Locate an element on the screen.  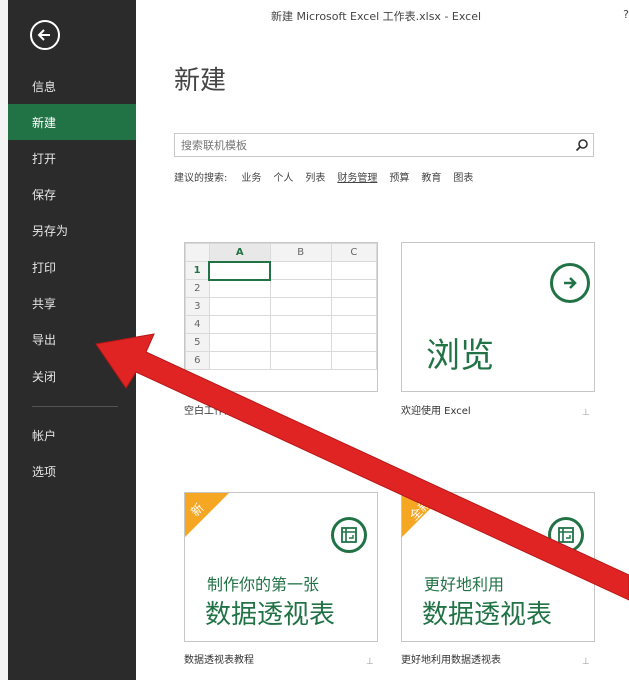
column-header: C is located at coordinates (353, 252).